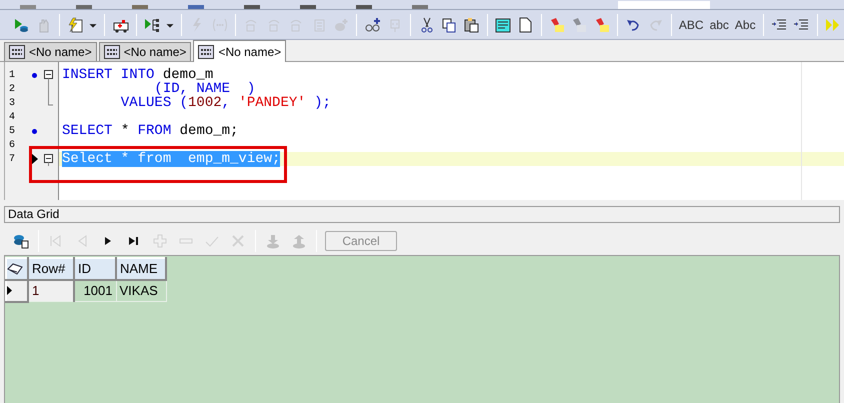  I want to click on selected-code: Select * from emp_m_view;, so click(171, 159).